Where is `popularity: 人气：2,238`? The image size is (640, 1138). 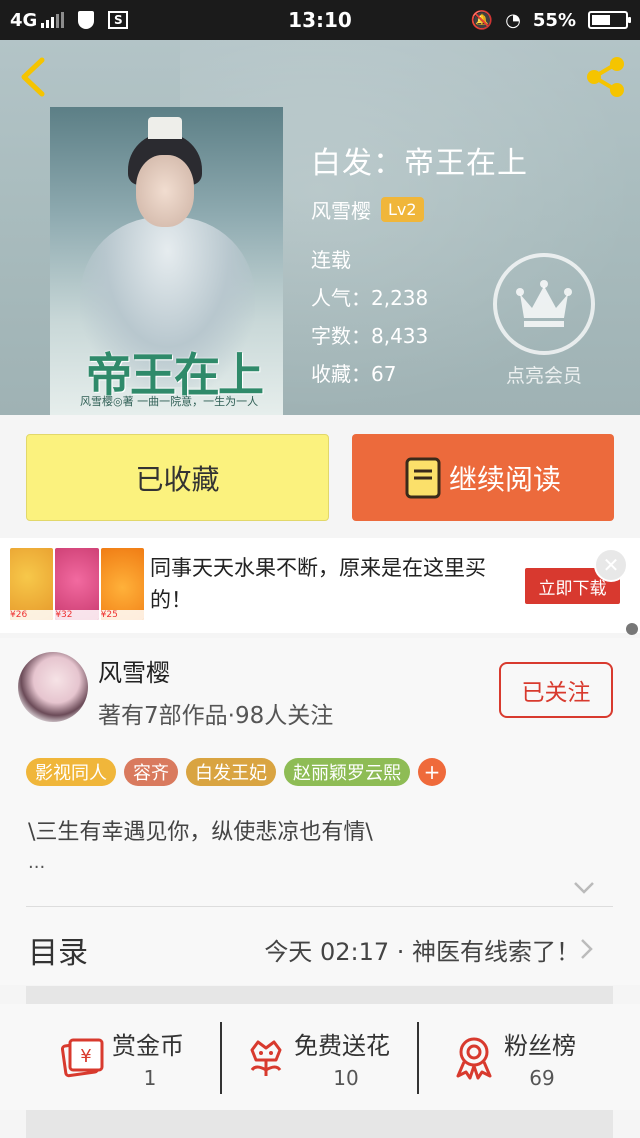
popularity: 人气：2,238 is located at coordinates (370, 298).